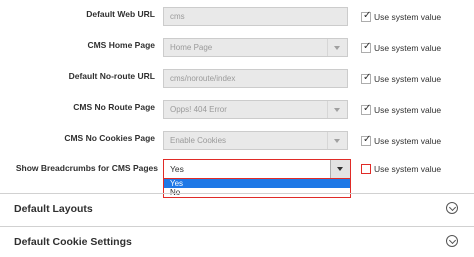 This screenshot has height=257, width=474. I want to click on checkbox, so click(366, 169).